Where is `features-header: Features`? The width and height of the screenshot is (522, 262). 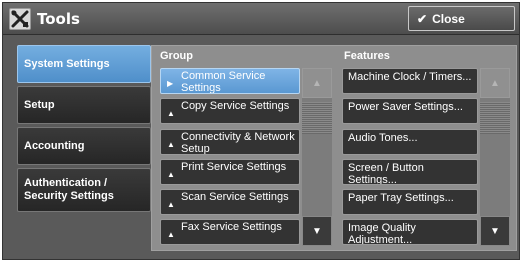 features-header: Features is located at coordinates (367, 56).